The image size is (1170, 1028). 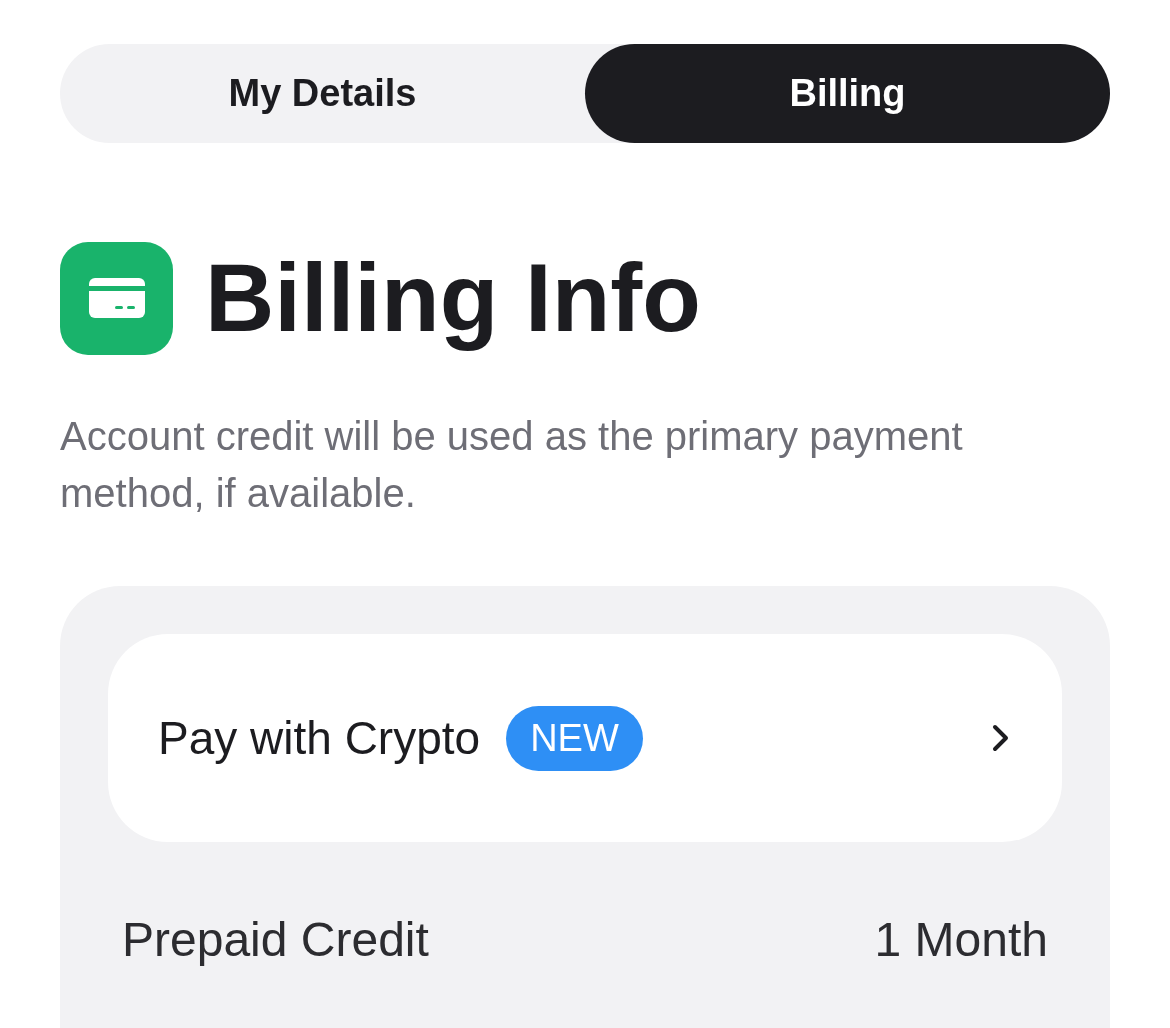 What do you see at coordinates (847, 93) in the screenshot?
I see `tab: Billing` at bounding box center [847, 93].